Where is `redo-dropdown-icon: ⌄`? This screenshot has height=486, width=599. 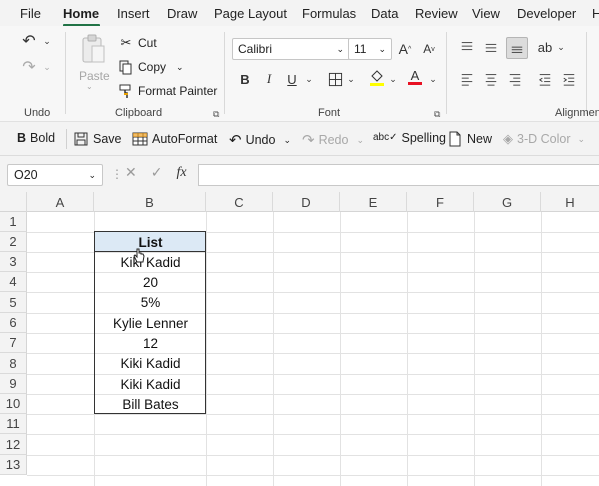
redo-dropdown-icon: ⌄ is located at coordinates (47, 67).